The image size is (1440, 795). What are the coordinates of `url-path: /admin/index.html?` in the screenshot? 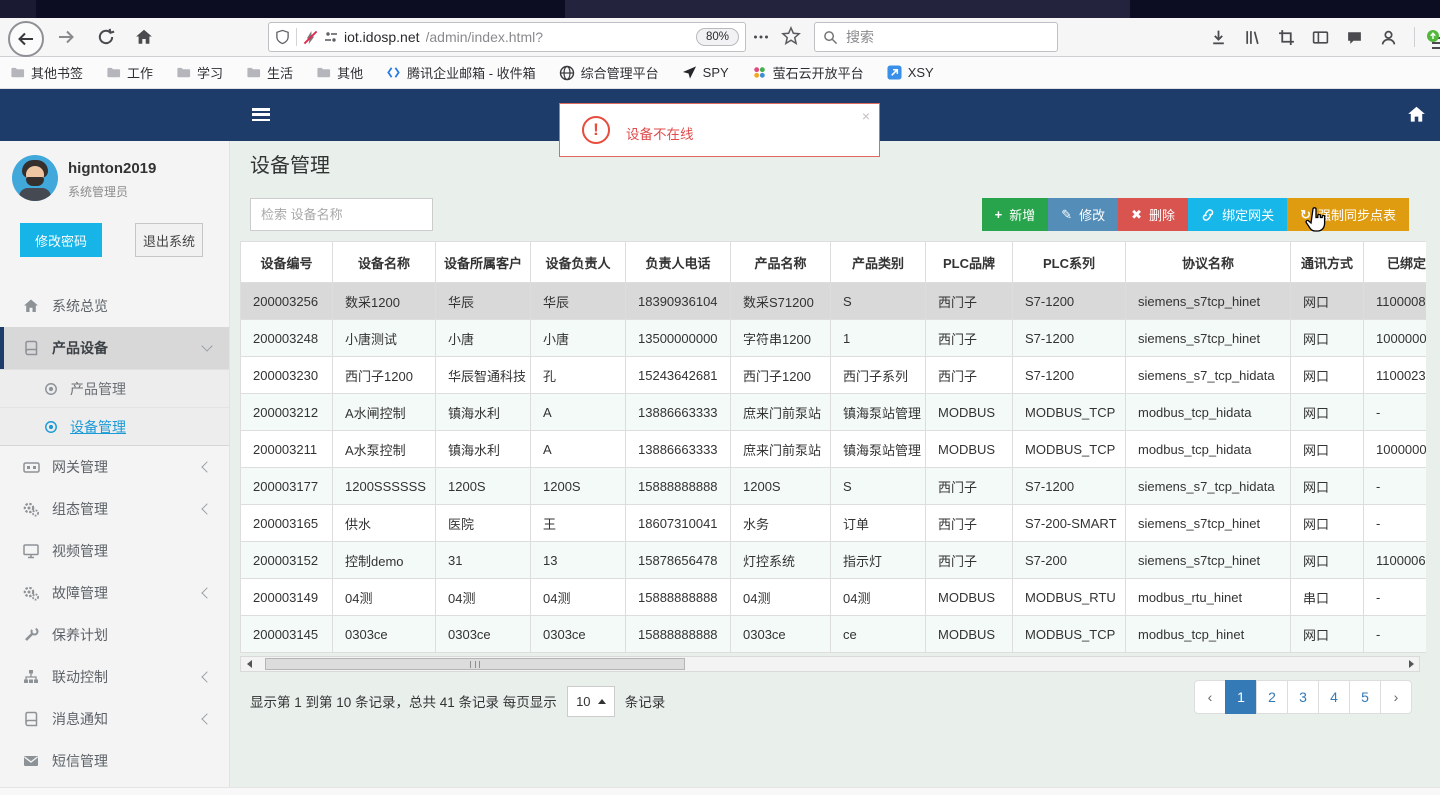 It's located at (484, 37).